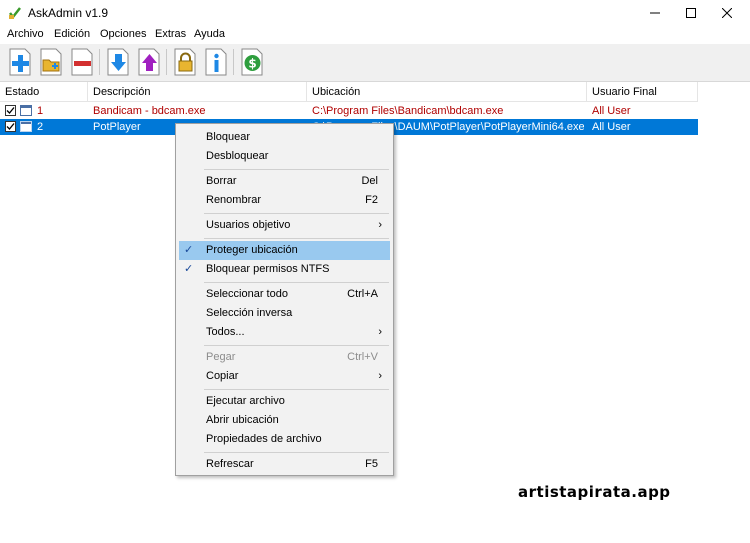 The height and width of the screenshot is (543, 750). Describe the element at coordinates (170, 34) in the screenshot. I see `menu-extras: Extras` at that location.